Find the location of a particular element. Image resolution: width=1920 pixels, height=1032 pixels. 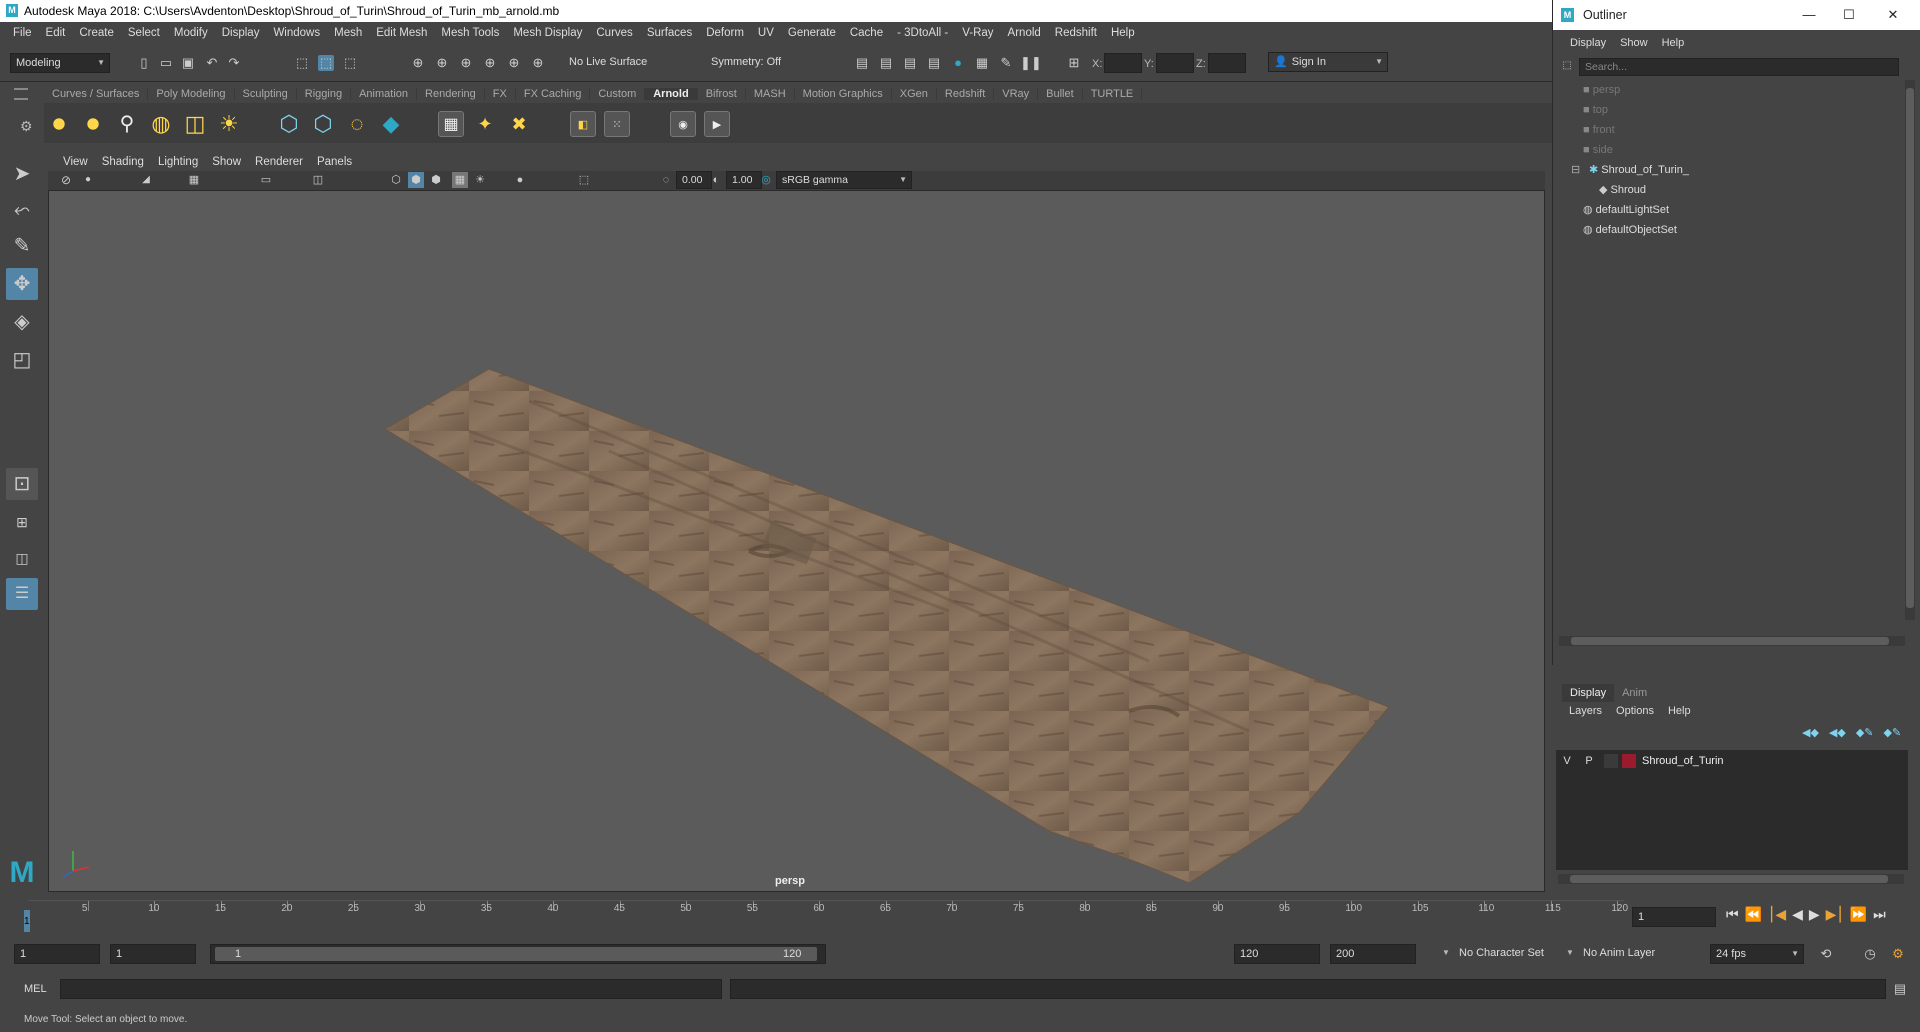

shelf-settings-icon: ⚙ is located at coordinates (26, 126).